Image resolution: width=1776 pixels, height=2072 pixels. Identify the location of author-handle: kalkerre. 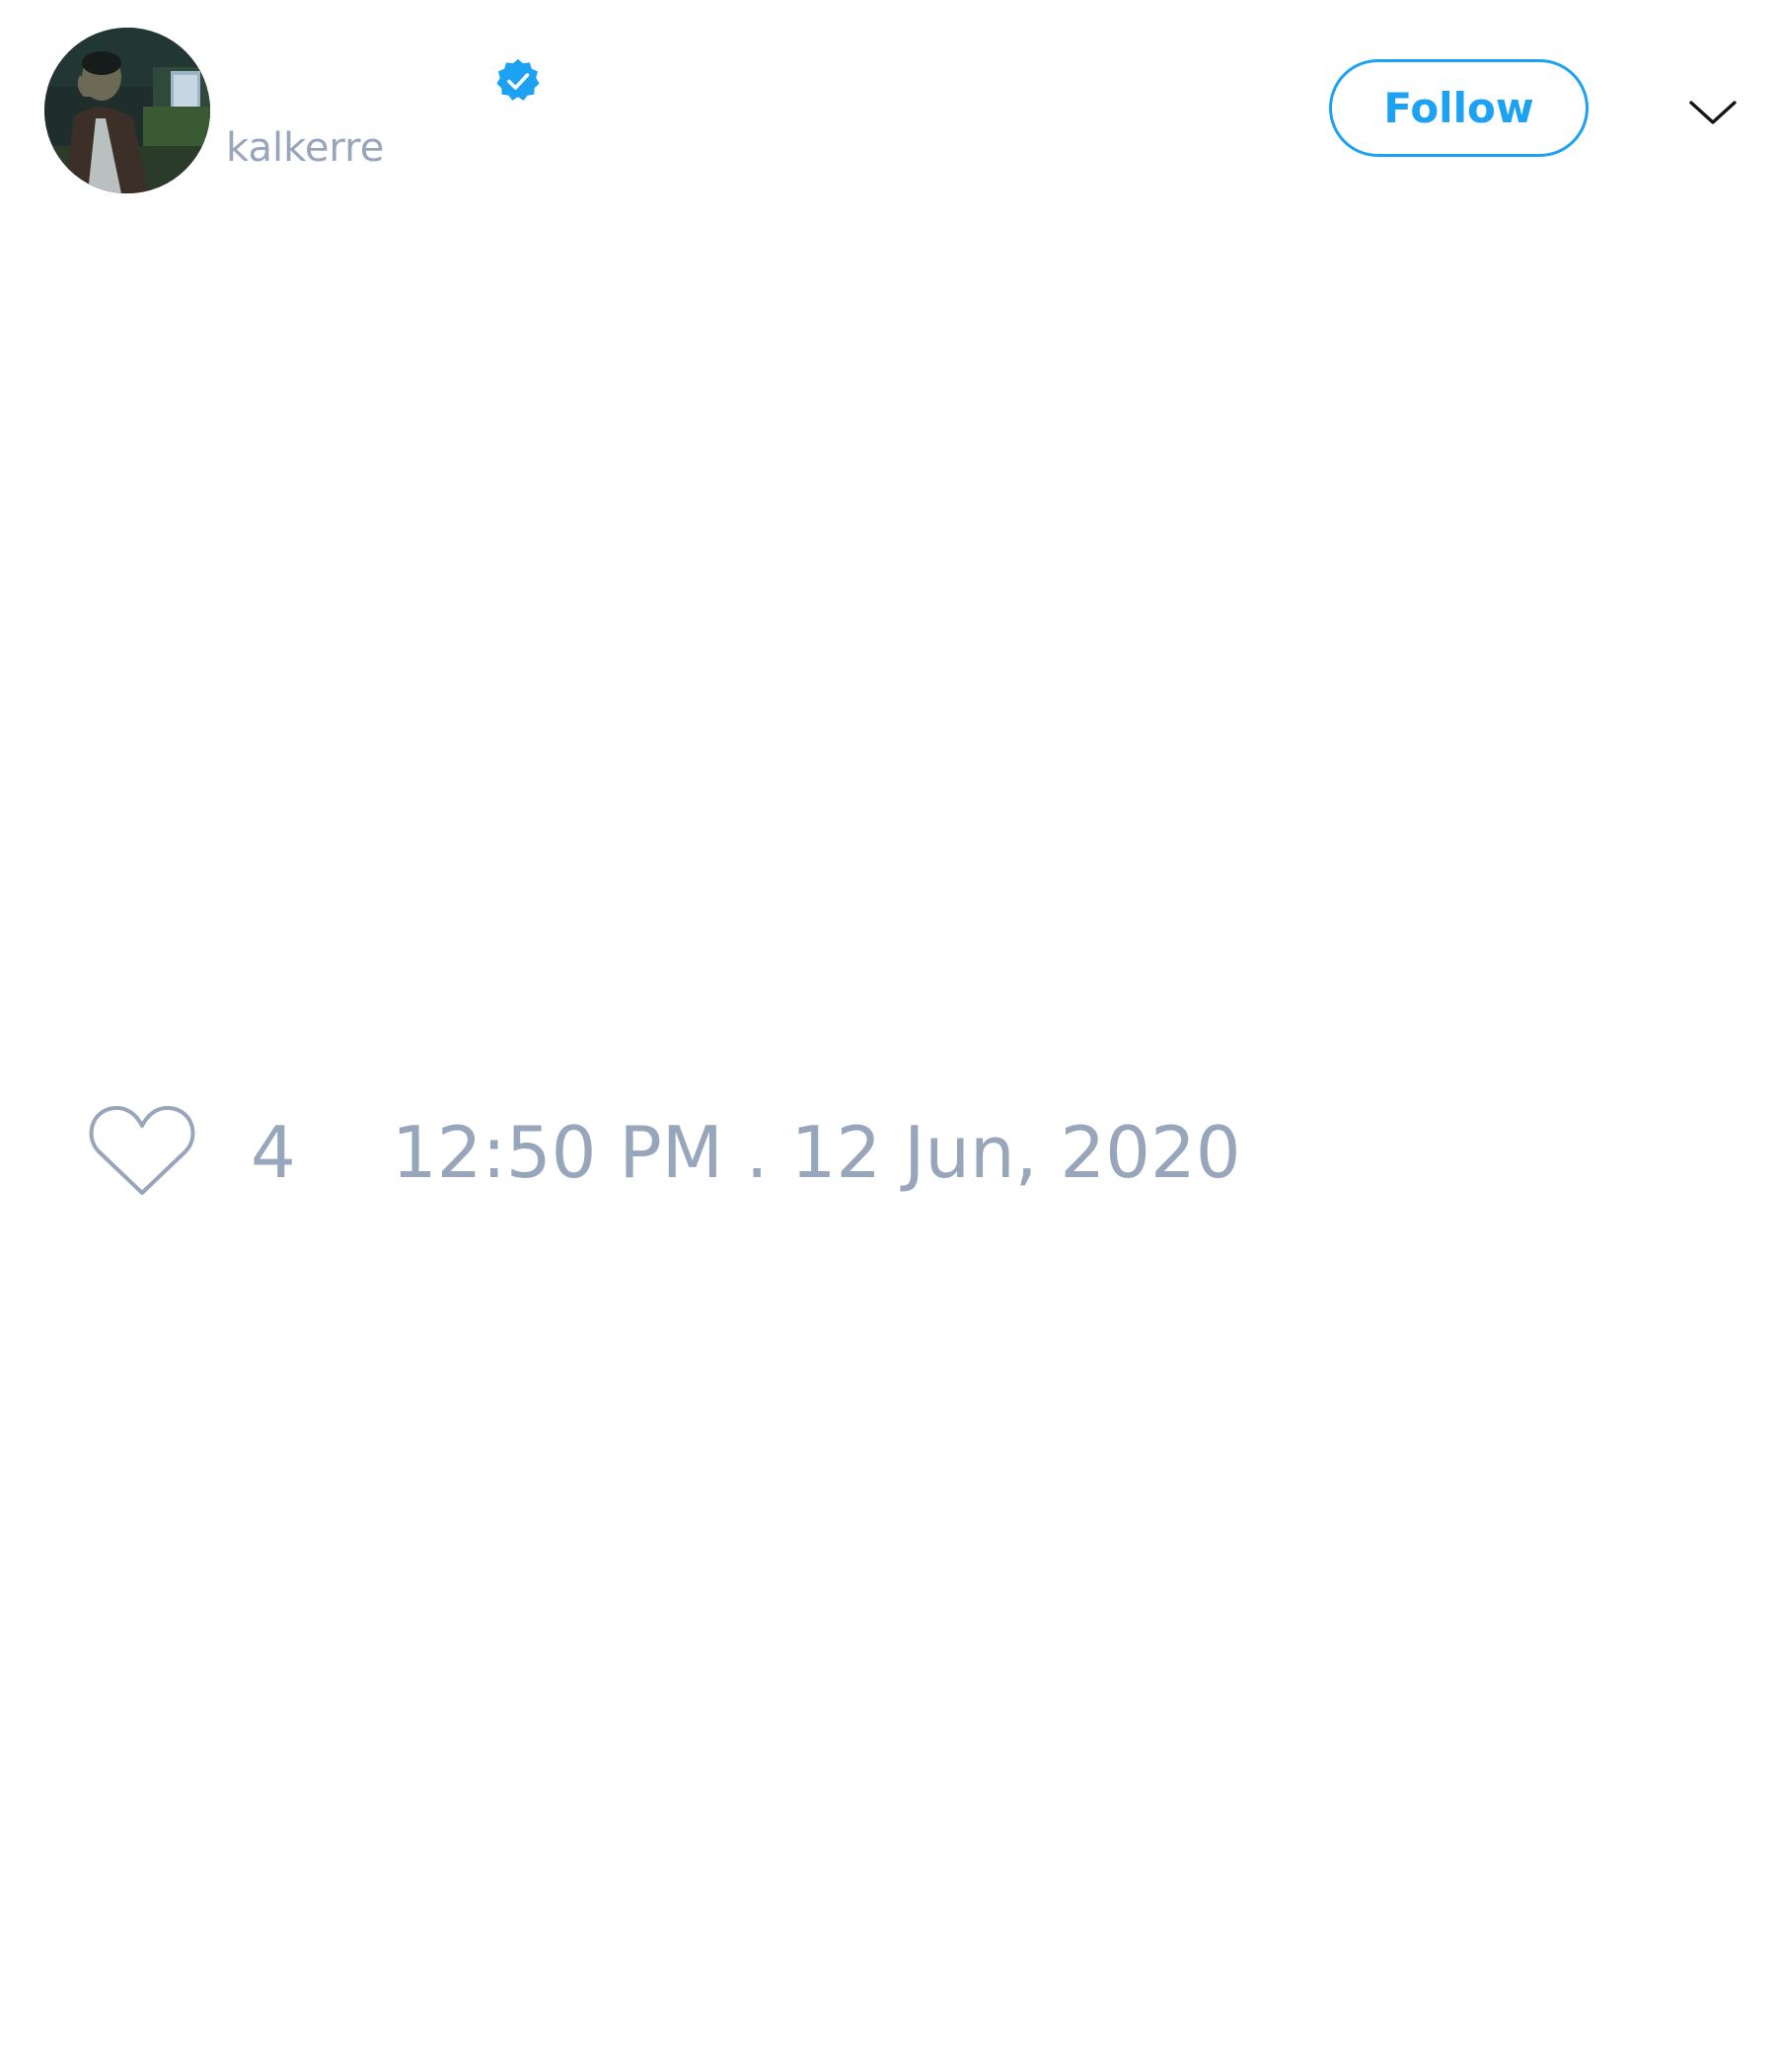
(305, 148).